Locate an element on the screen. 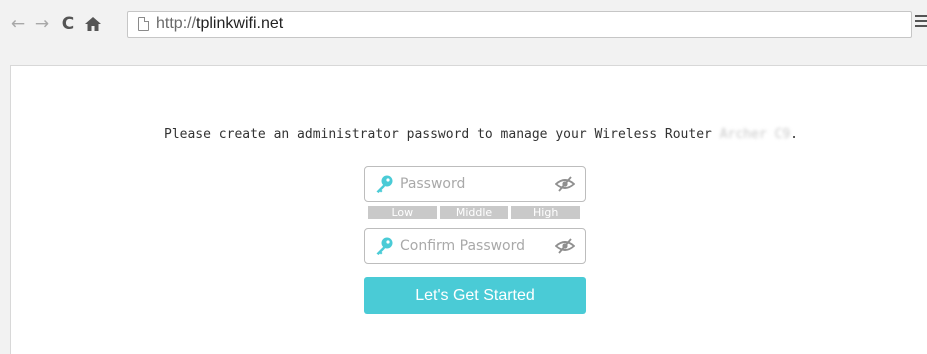 Image resolution: width=927 pixels, height=354 pixels. strength-middle: Middle is located at coordinates (474, 212).